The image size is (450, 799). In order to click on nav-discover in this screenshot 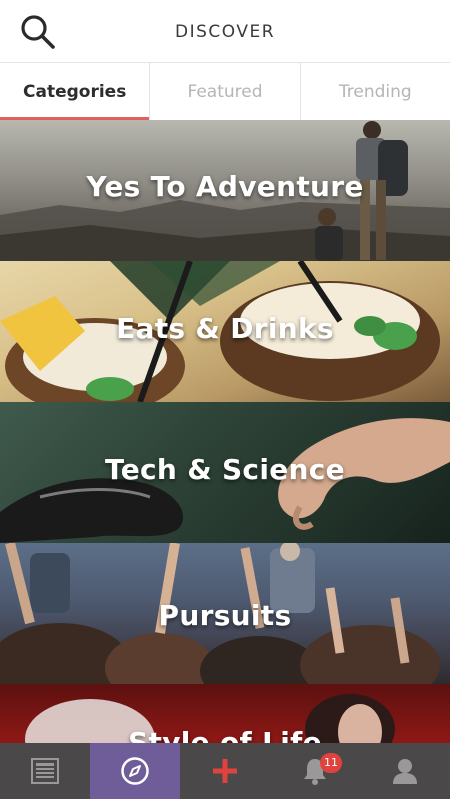, I will do `click(135, 771)`.